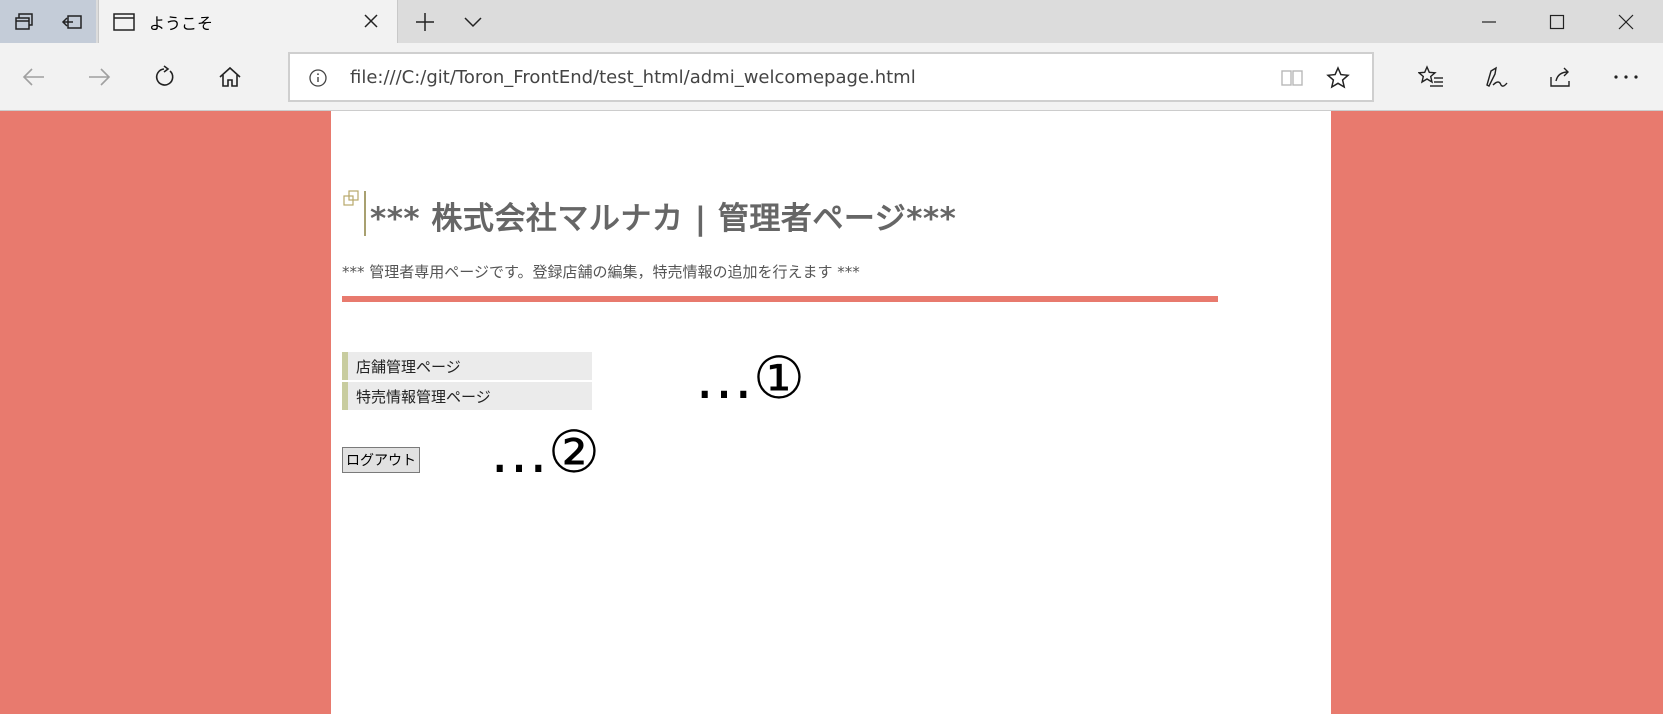 The height and width of the screenshot is (714, 1663). What do you see at coordinates (831, 22) in the screenshot?
I see `tab-bar: ようこそ` at bounding box center [831, 22].